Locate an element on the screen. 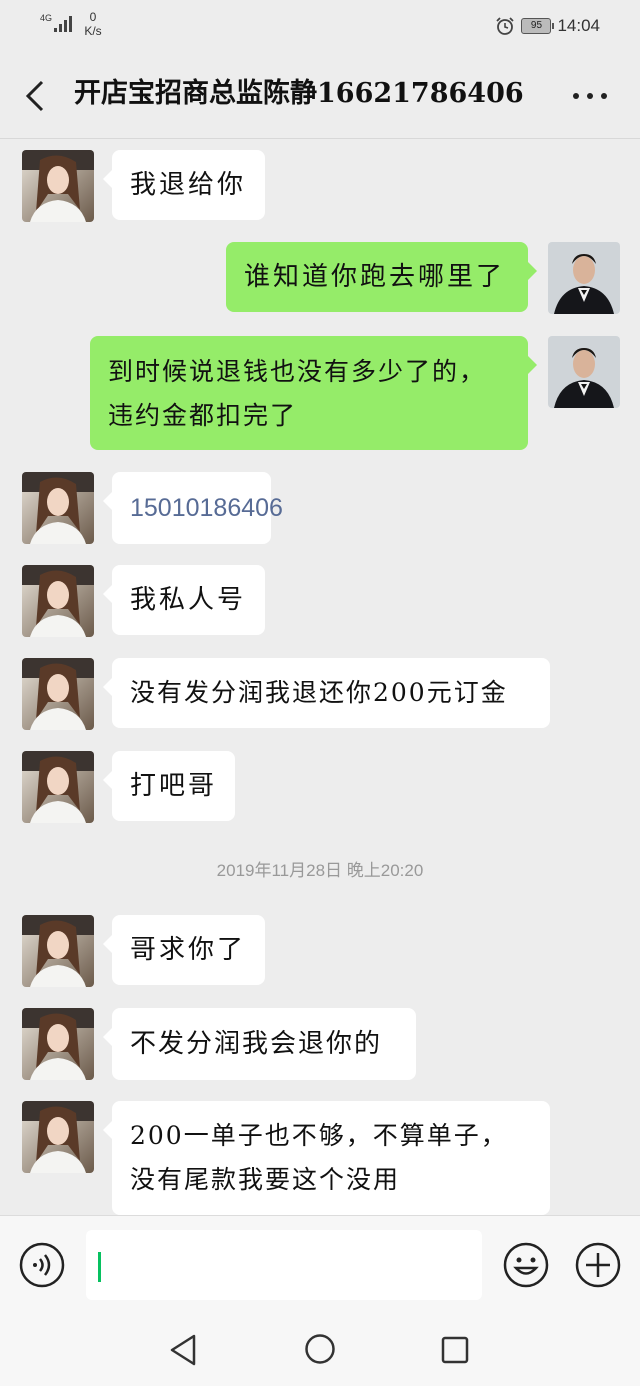  message-bubble: 打吧哥 is located at coordinates (169, 786).